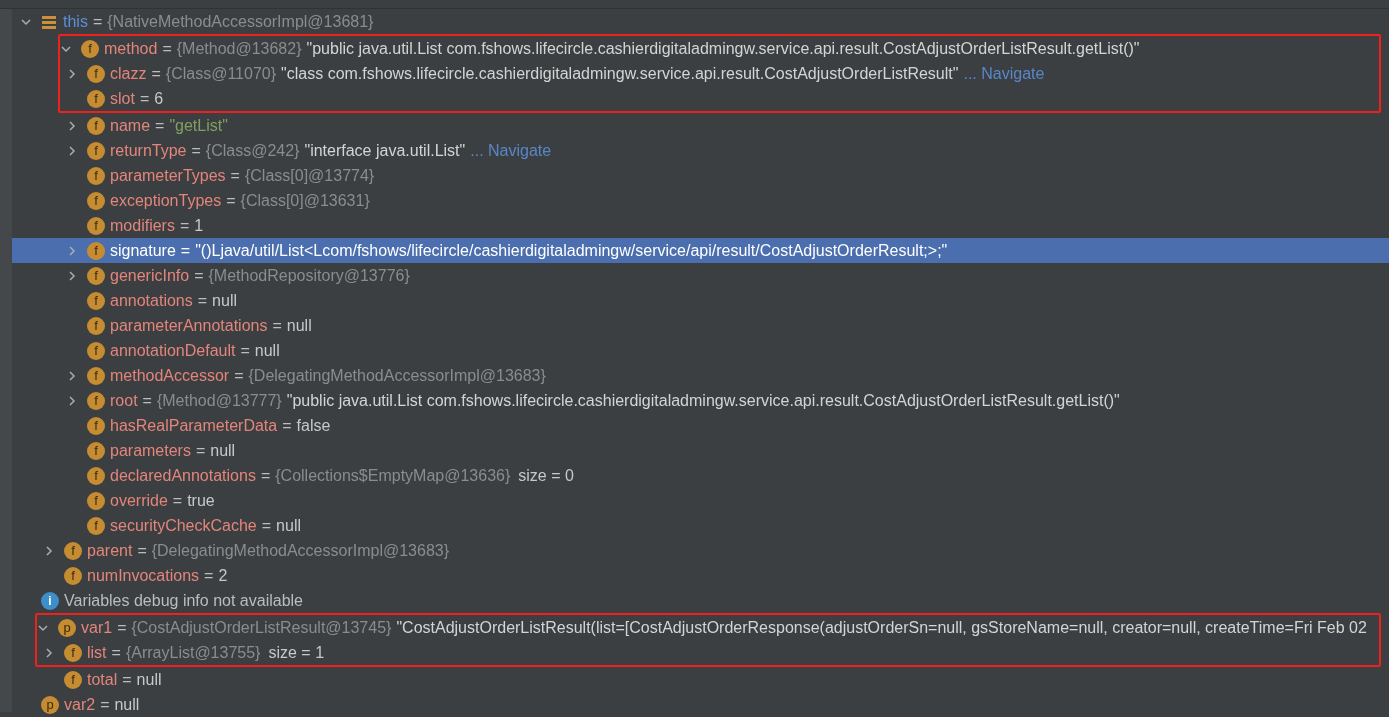 This screenshot has height=717, width=1389. Describe the element at coordinates (219, 400) in the screenshot. I see `object-reference: {Method@13777}` at that location.